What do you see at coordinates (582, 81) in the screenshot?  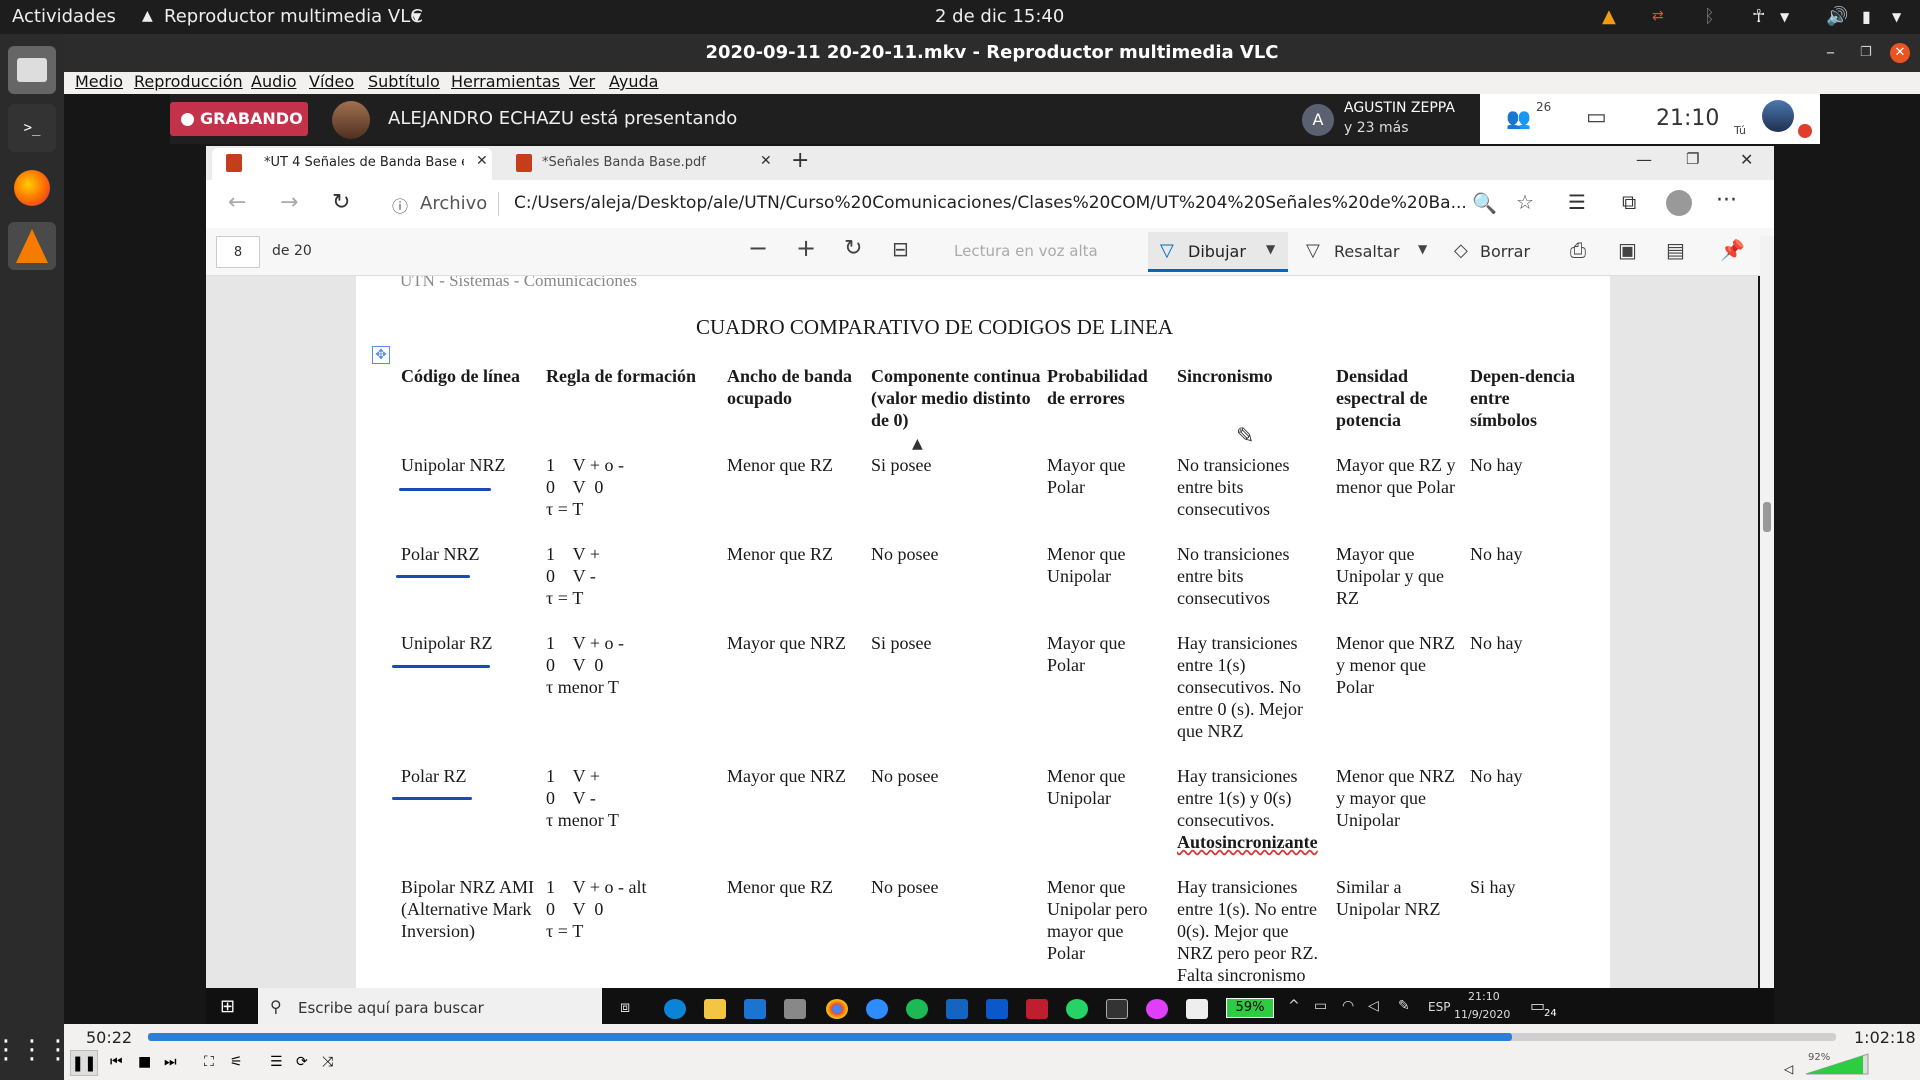 I see `menu-ver: Ver` at bounding box center [582, 81].